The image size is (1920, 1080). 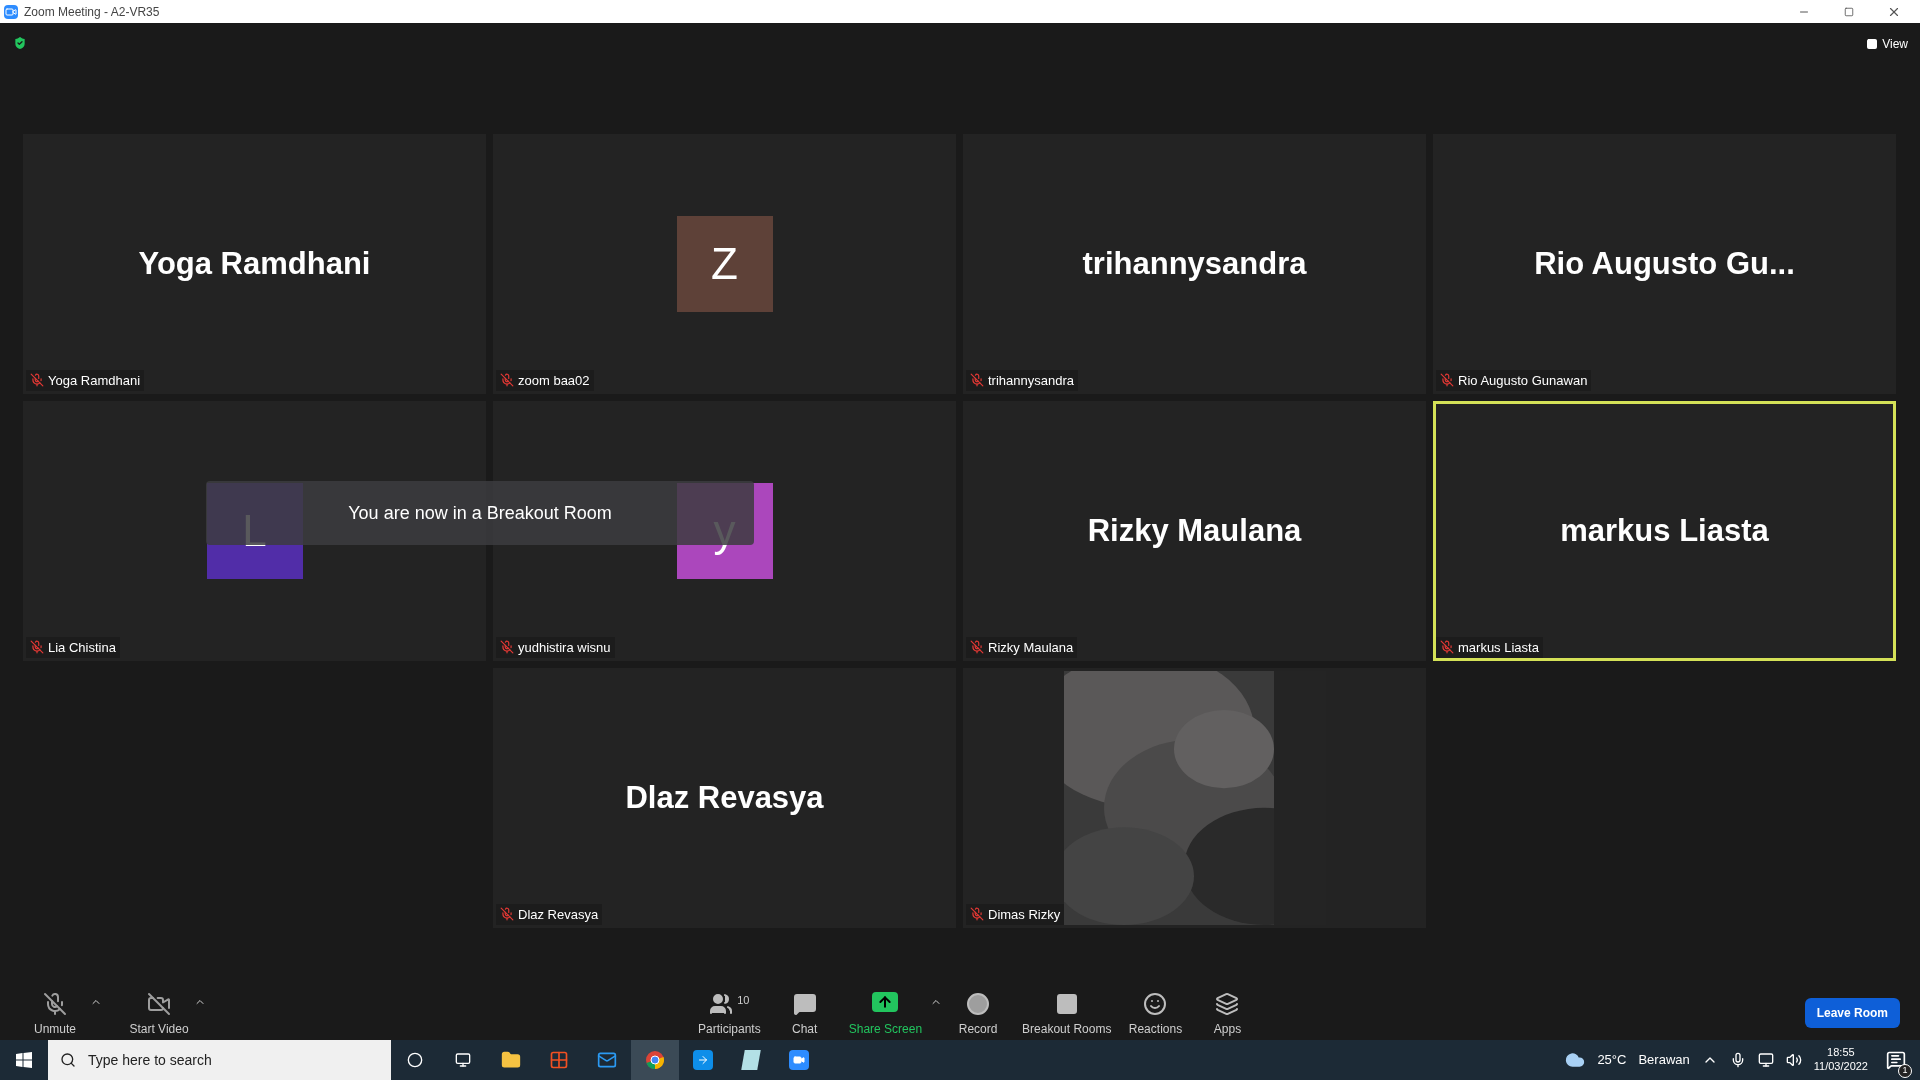 What do you see at coordinates (1575, 1060) in the screenshot?
I see `weather-icon` at bounding box center [1575, 1060].